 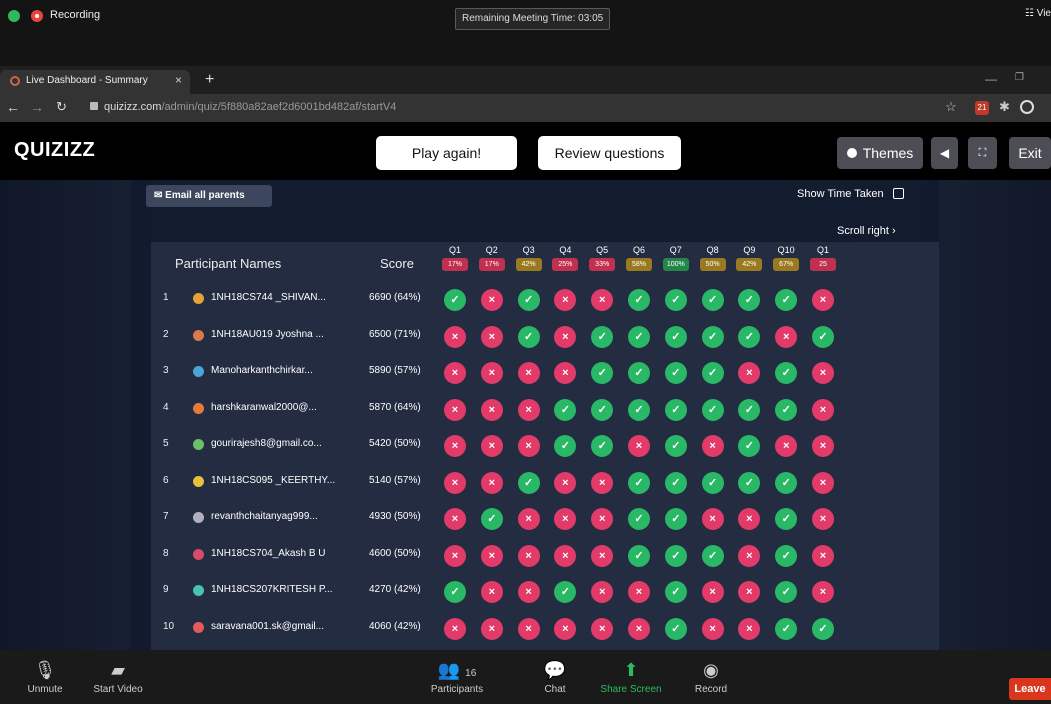 What do you see at coordinates (951, 107) in the screenshot?
I see `bookmark-star-icon: ☆` at bounding box center [951, 107].